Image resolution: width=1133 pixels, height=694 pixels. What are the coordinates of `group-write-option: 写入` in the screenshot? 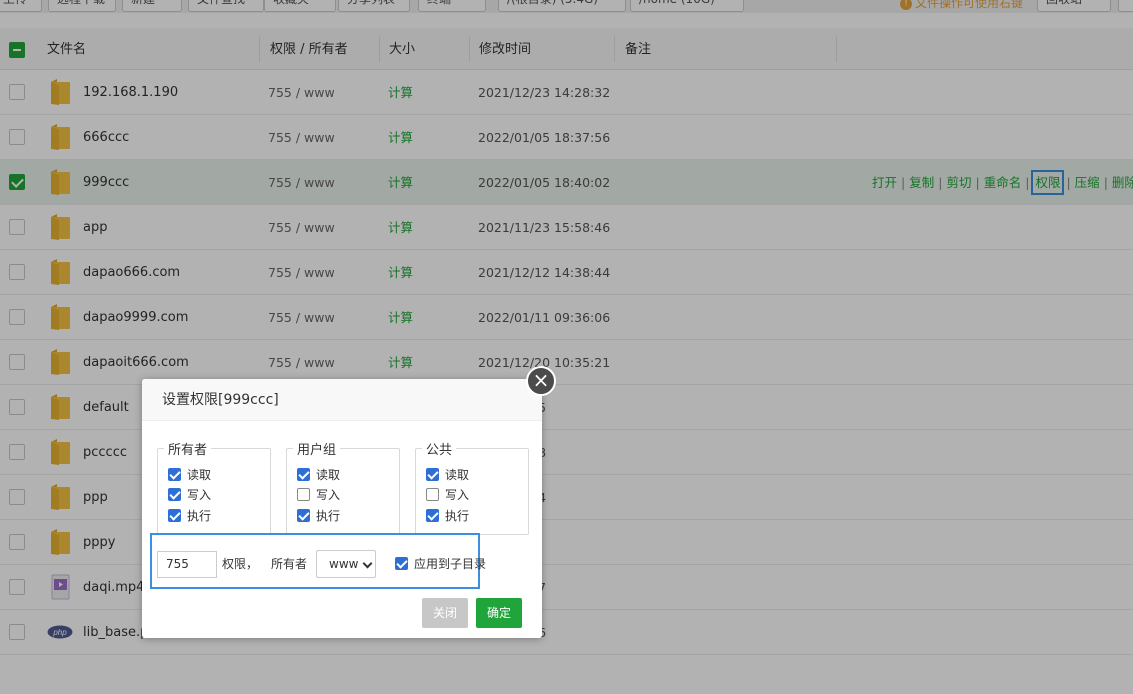 It's located at (318, 494).